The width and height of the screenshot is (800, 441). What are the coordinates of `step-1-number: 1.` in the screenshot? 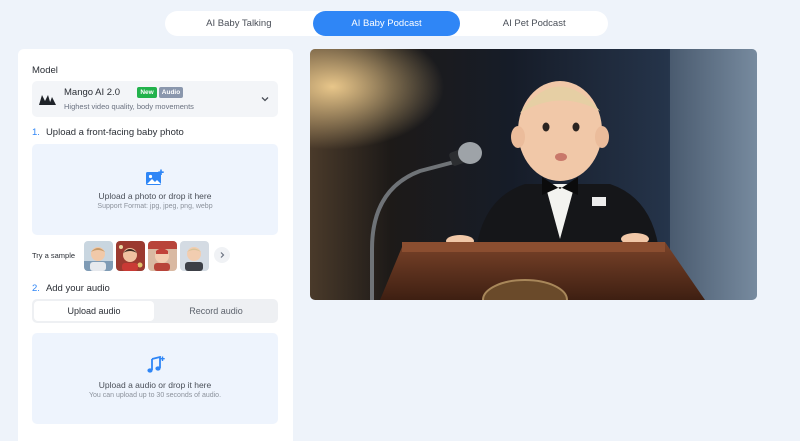 It's located at (36, 132).